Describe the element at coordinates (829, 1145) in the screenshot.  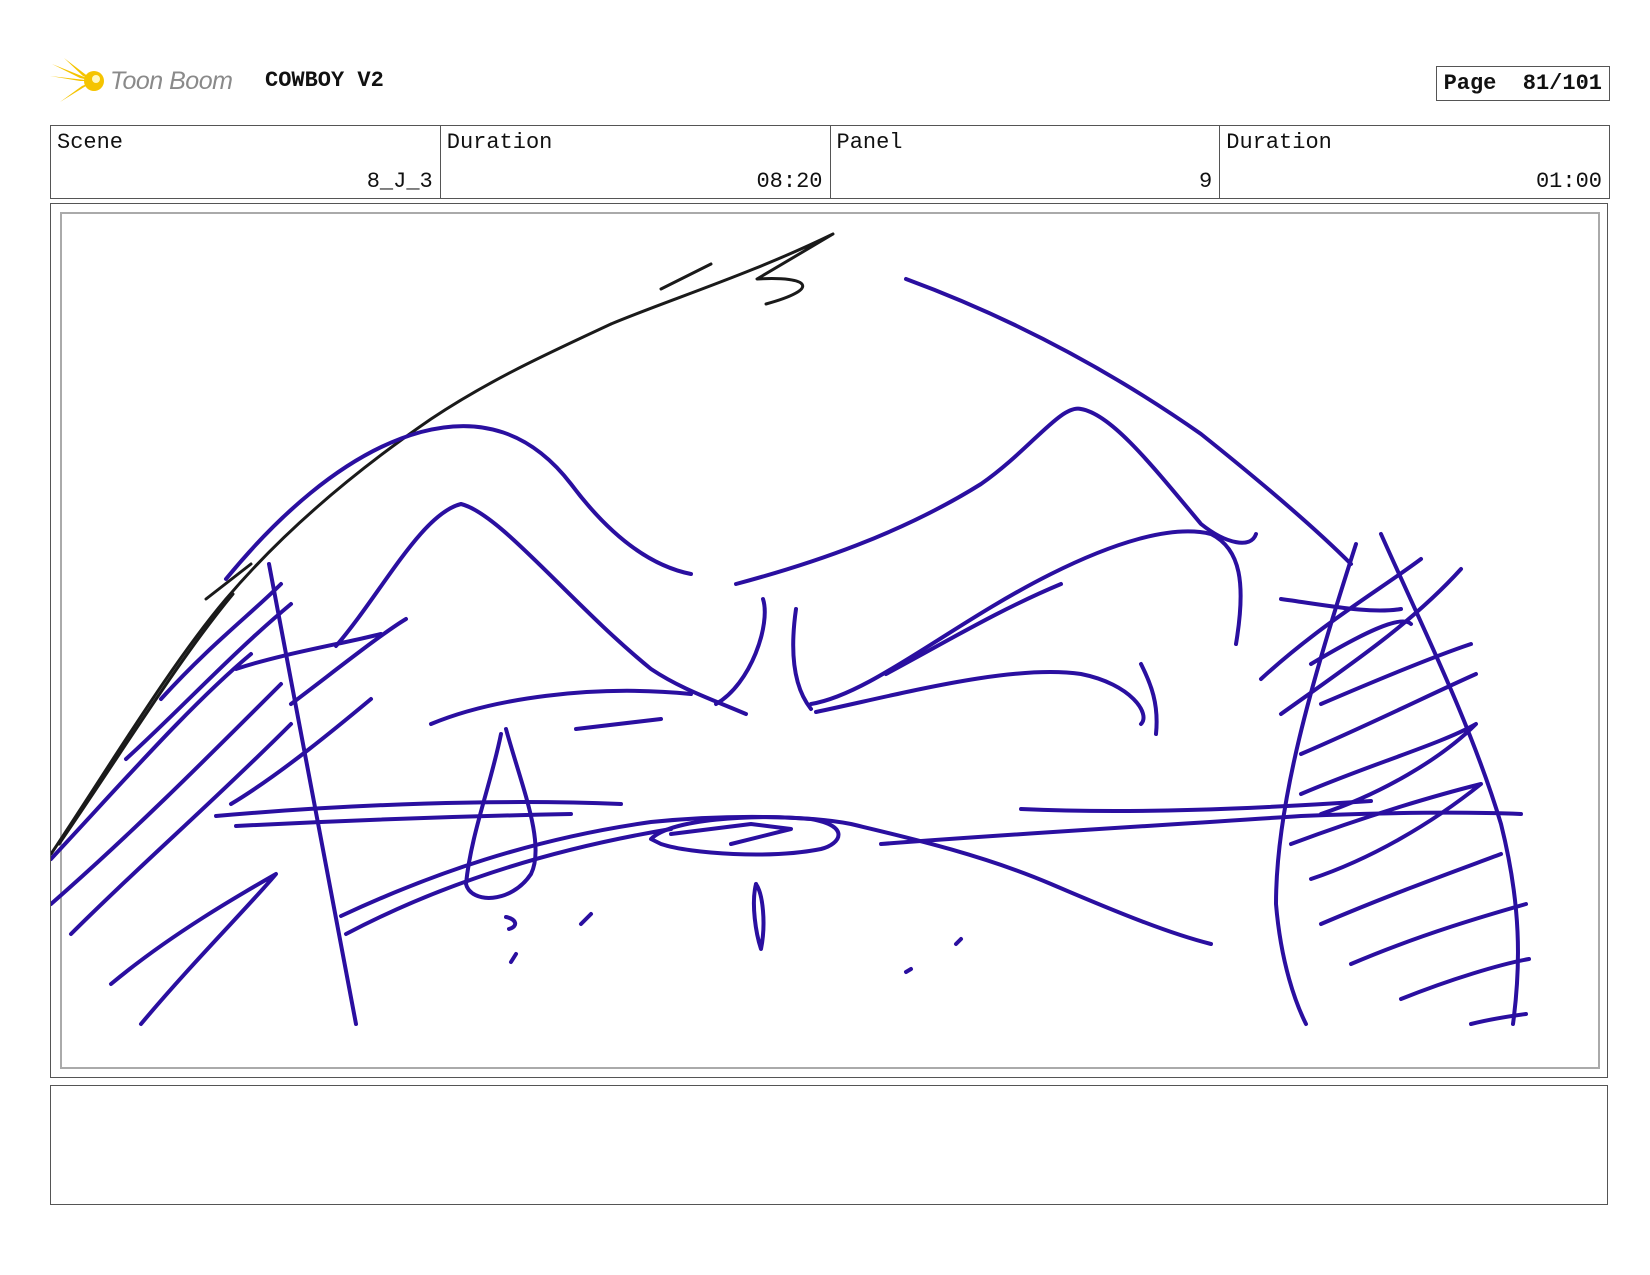
I see `panel-notes-box` at that location.